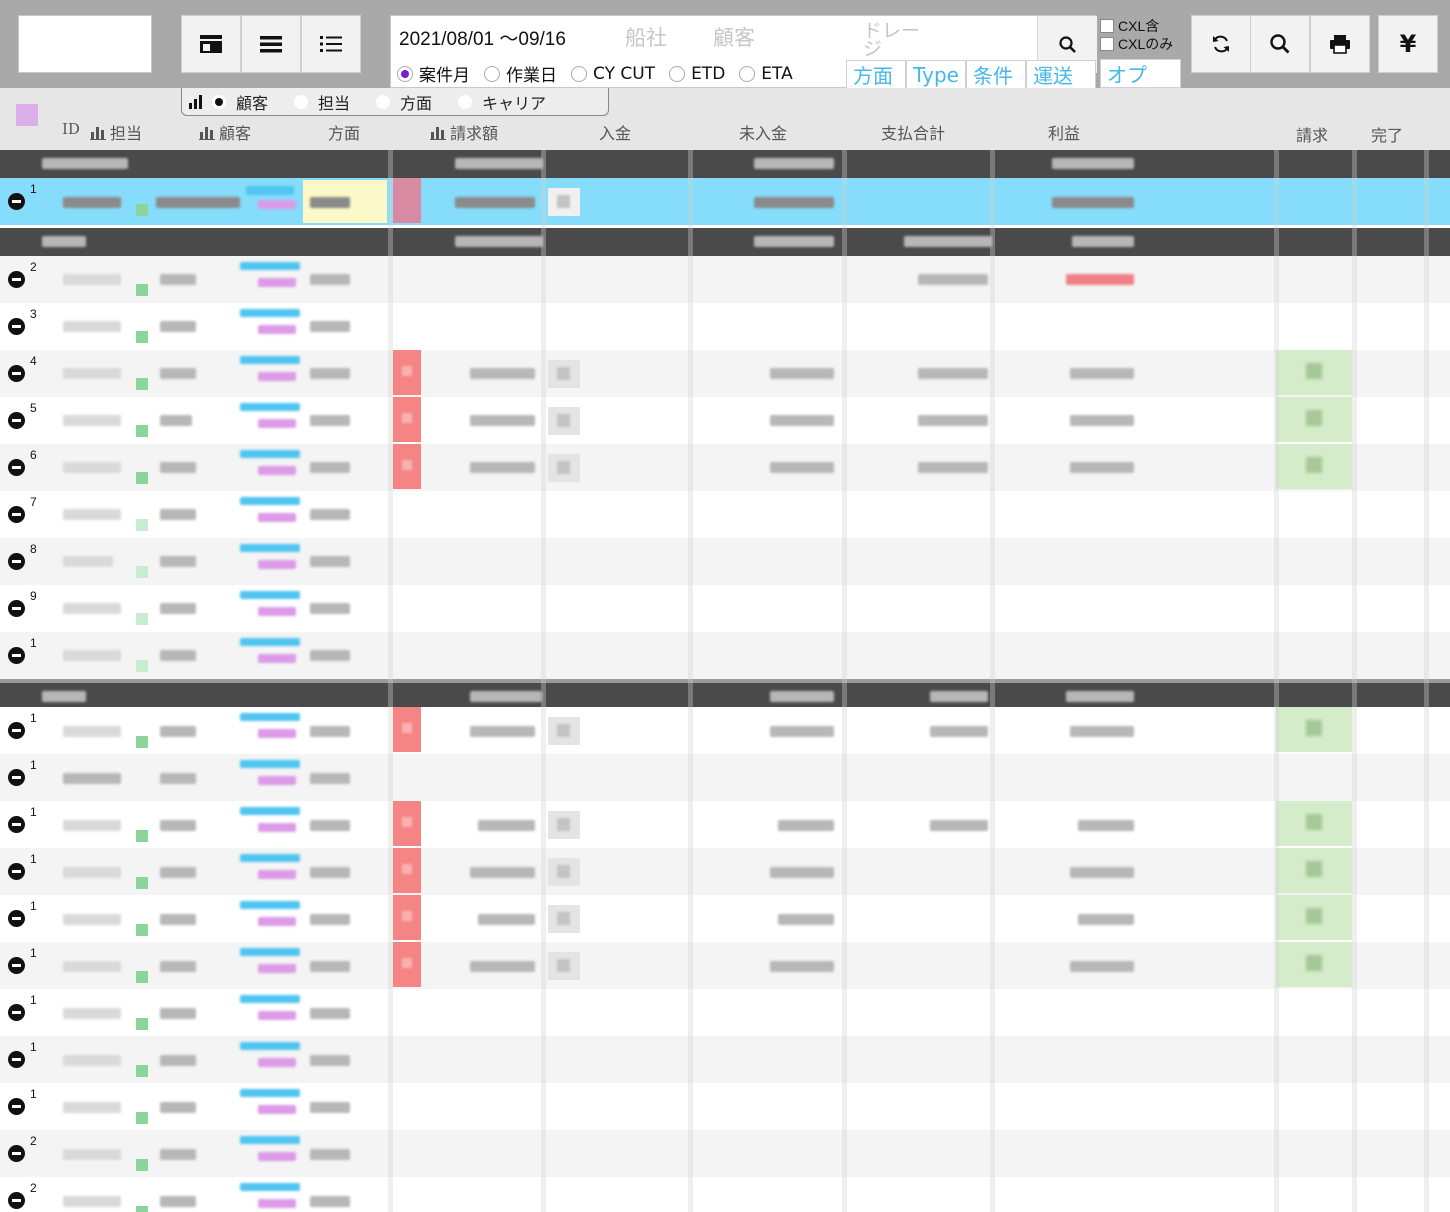  Describe the element at coordinates (1061, 74) in the screenshot. I see `tab-transport: 運送` at that location.